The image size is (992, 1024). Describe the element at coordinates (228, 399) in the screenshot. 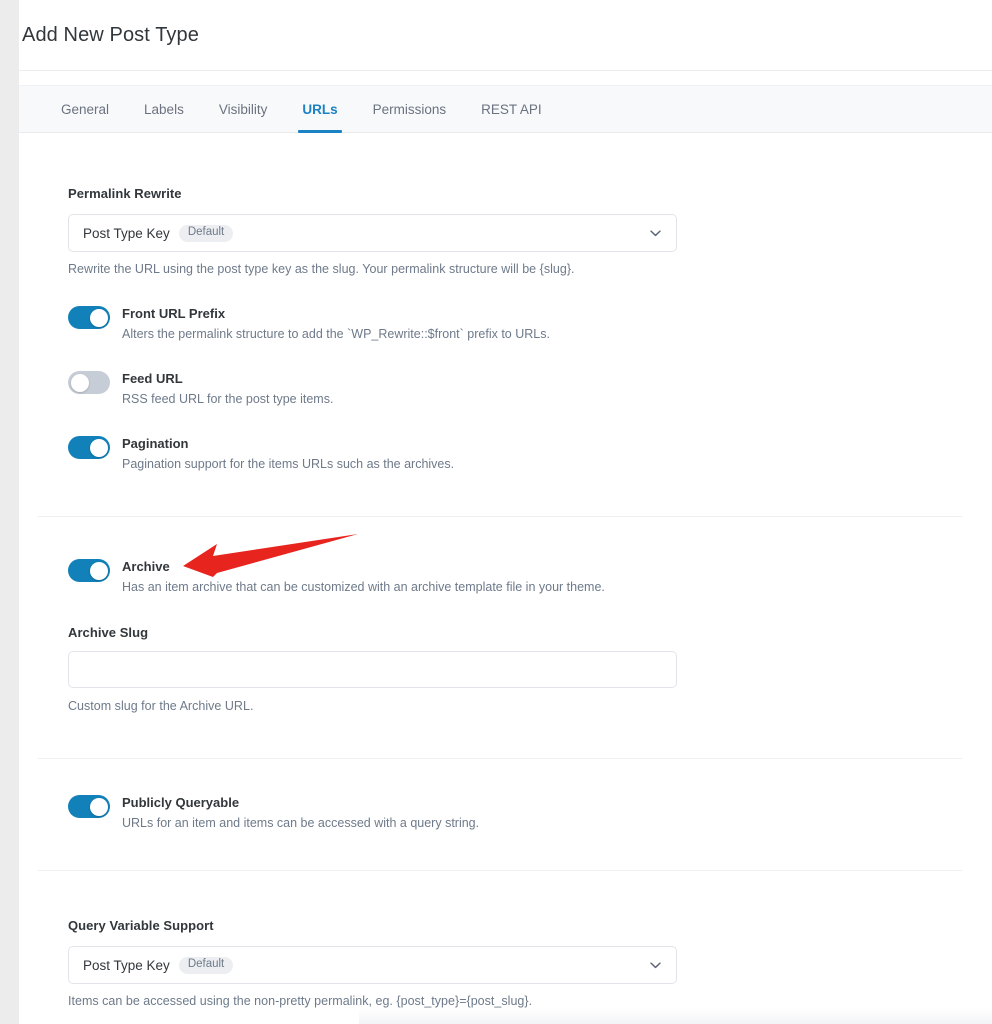

I see `feed-url-description: RSS feed URL for the post type items.` at that location.